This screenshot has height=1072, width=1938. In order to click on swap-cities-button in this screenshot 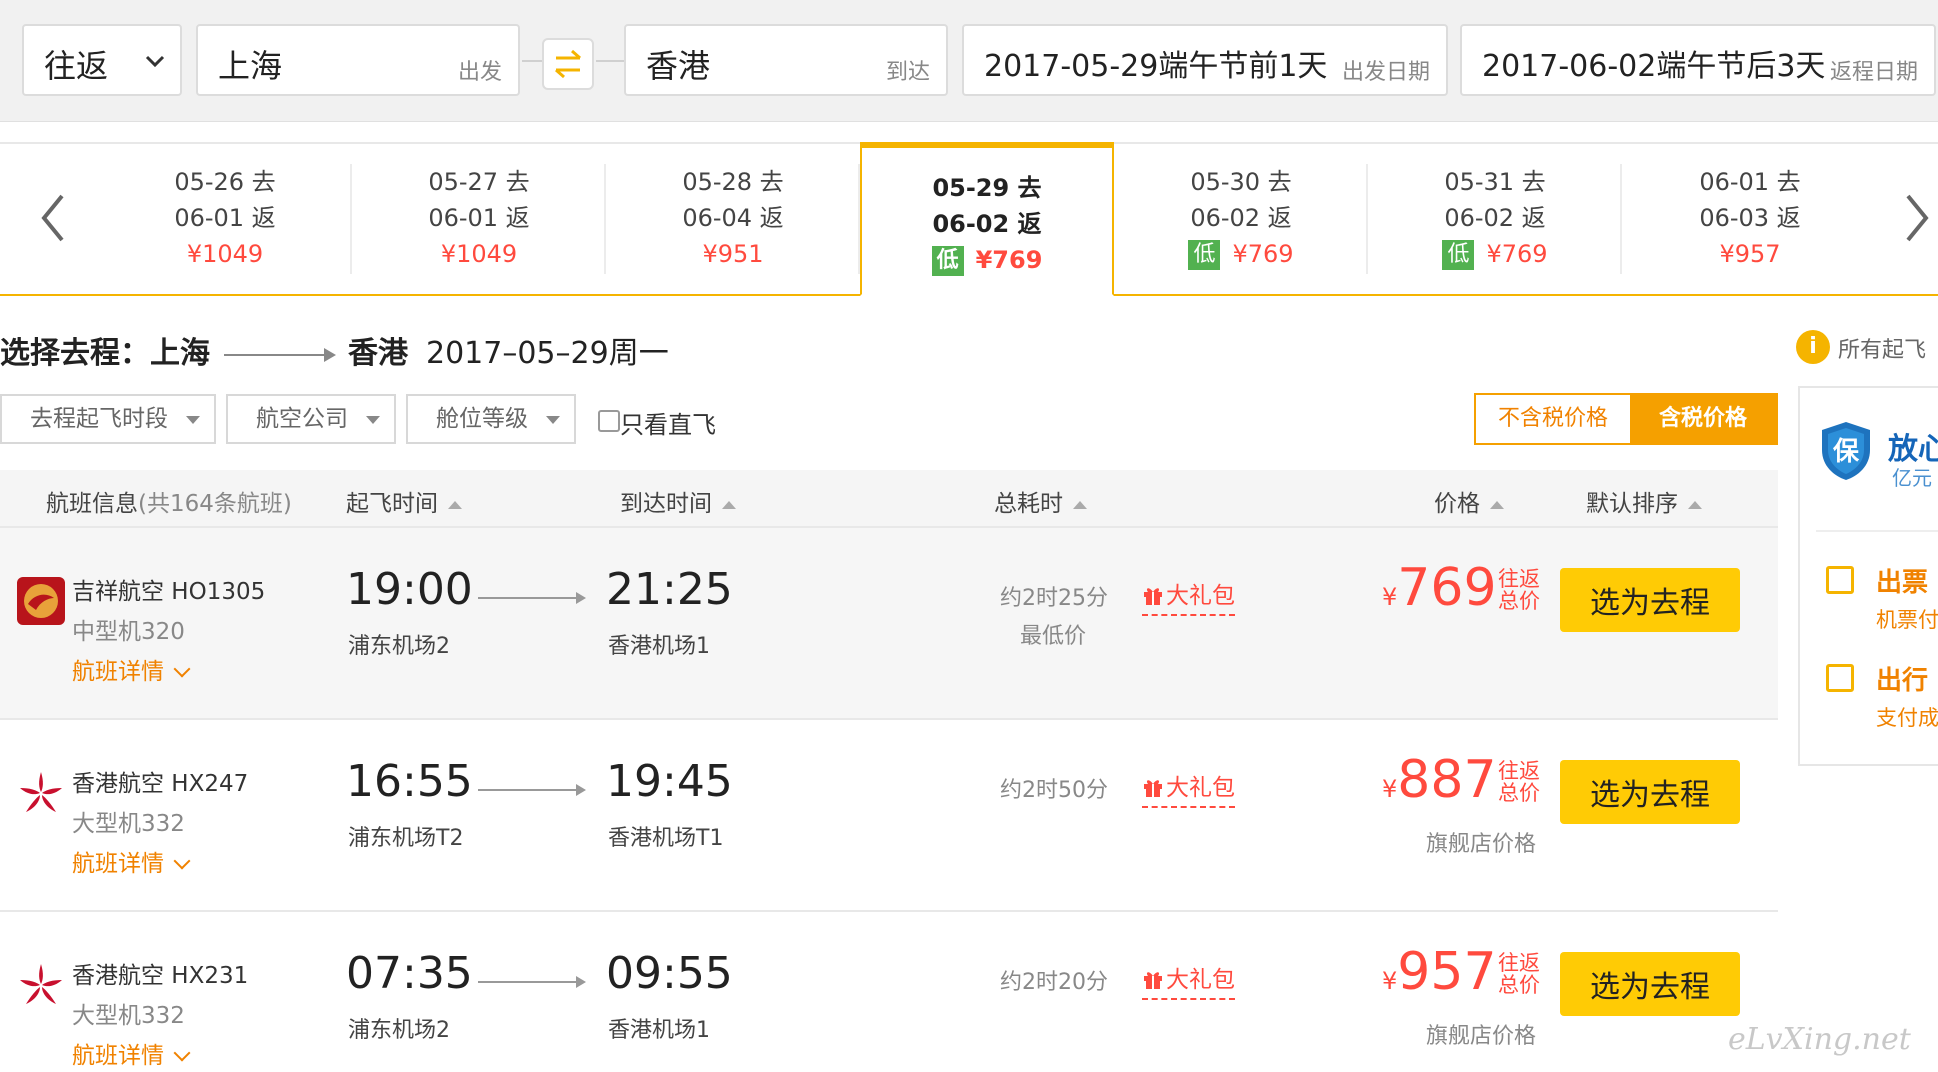, I will do `click(568, 64)`.